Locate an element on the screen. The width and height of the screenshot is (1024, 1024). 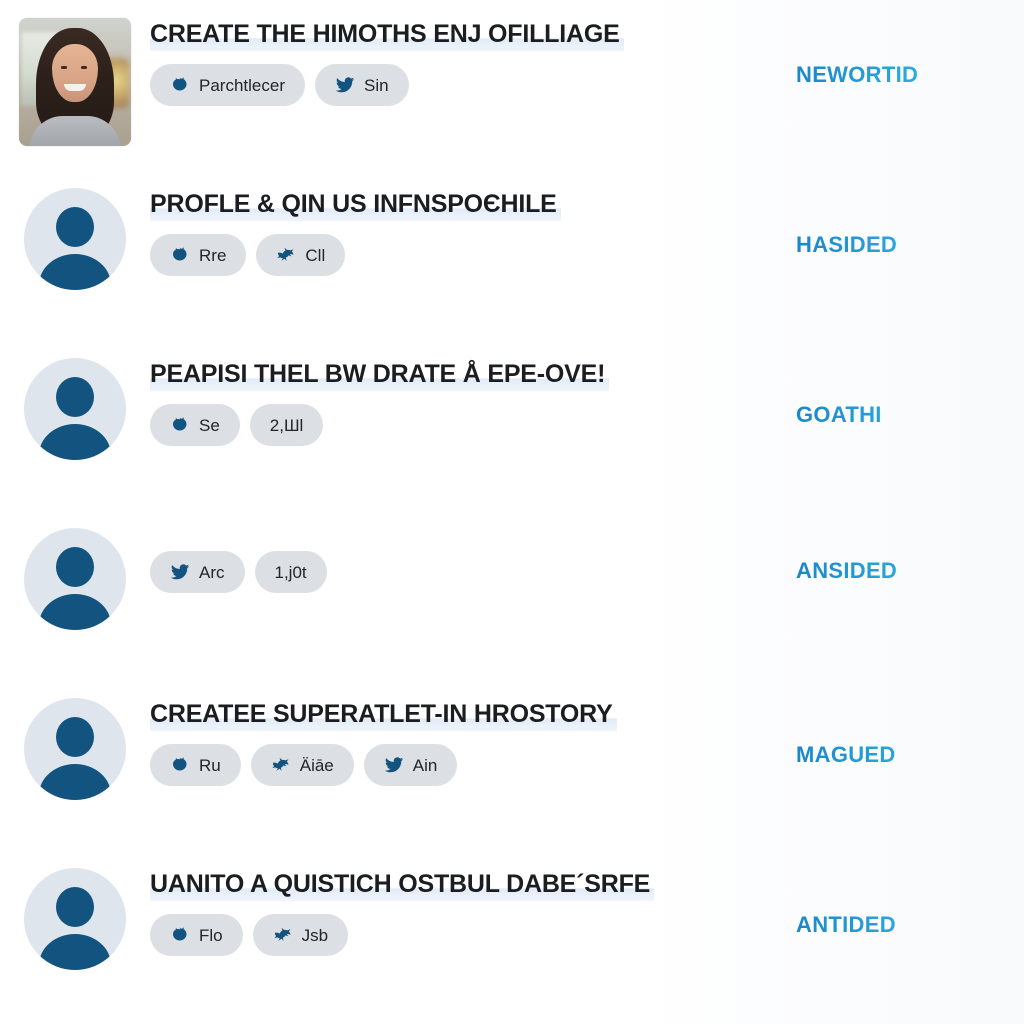
status-badge: ANTIDED is located at coordinates (910, 894).